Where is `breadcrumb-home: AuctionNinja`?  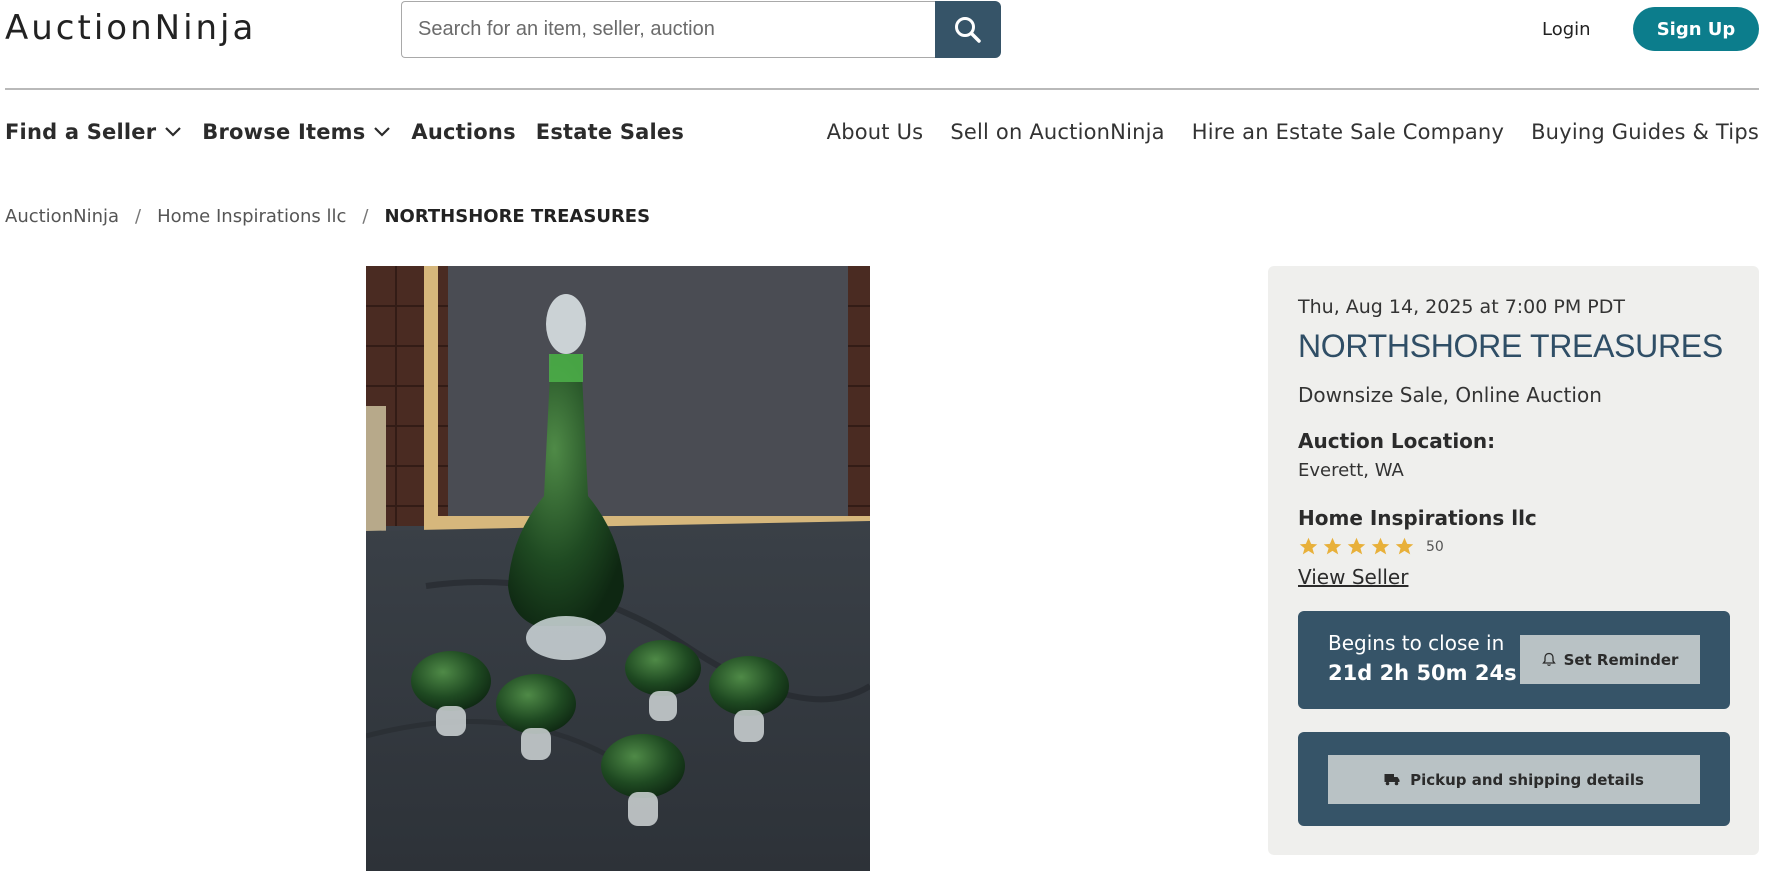 breadcrumb-home: AuctionNinja is located at coordinates (62, 216).